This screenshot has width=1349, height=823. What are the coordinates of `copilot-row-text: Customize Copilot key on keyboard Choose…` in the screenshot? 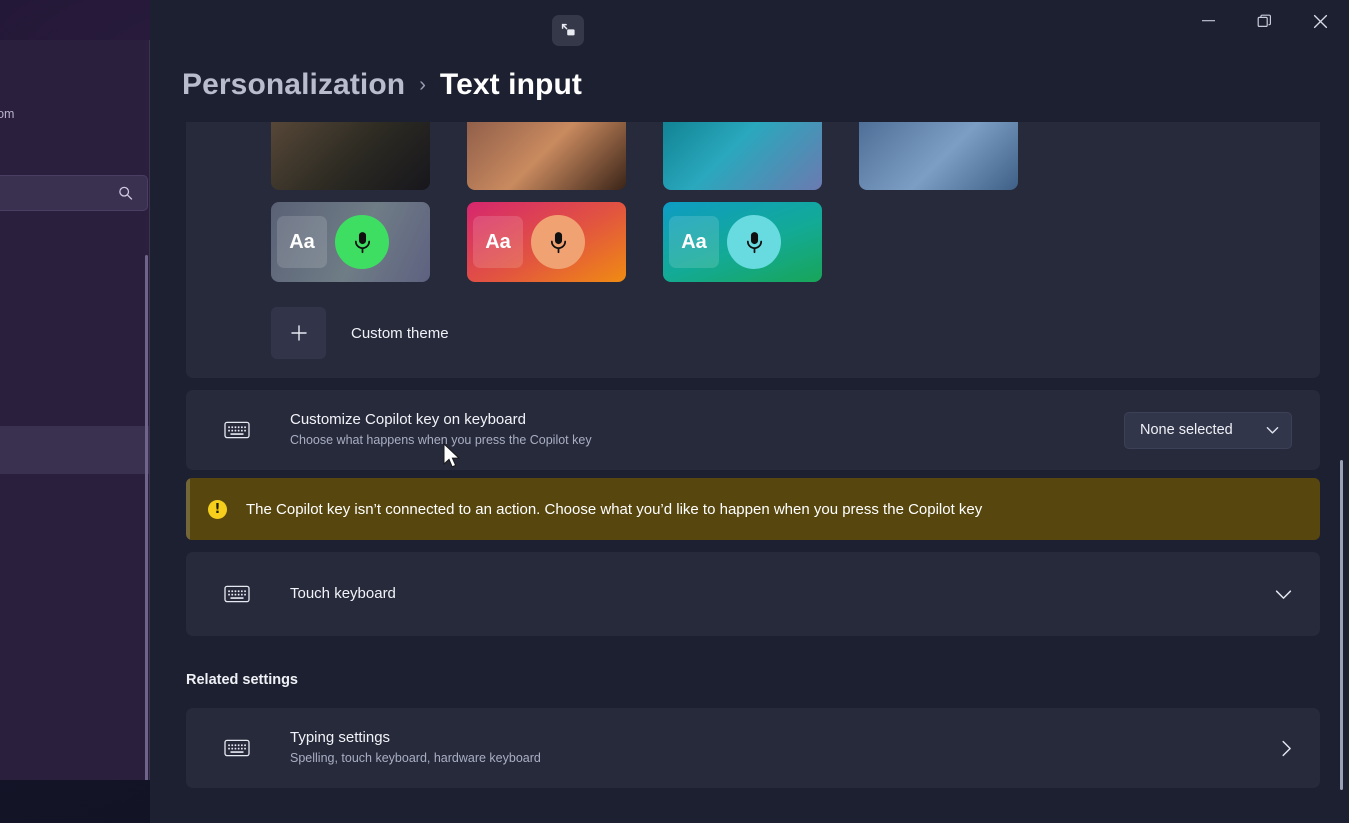 It's located at (707, 430).